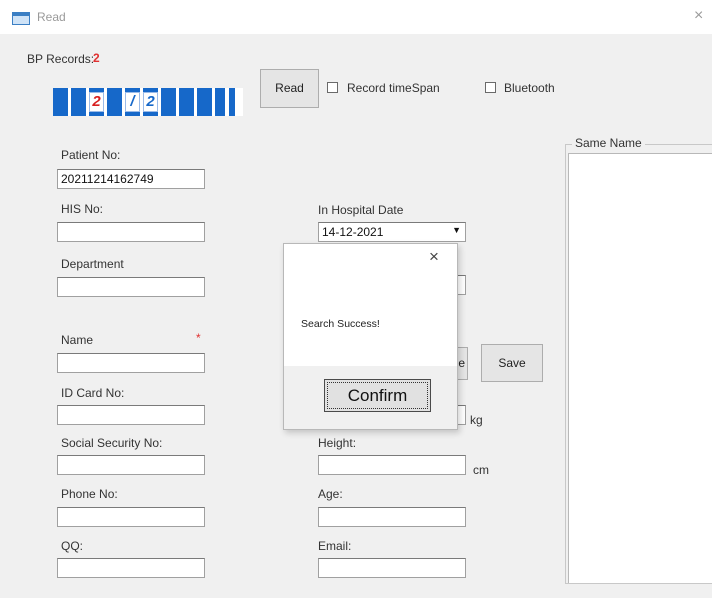  I want to click on email-field, so click(392, 568).